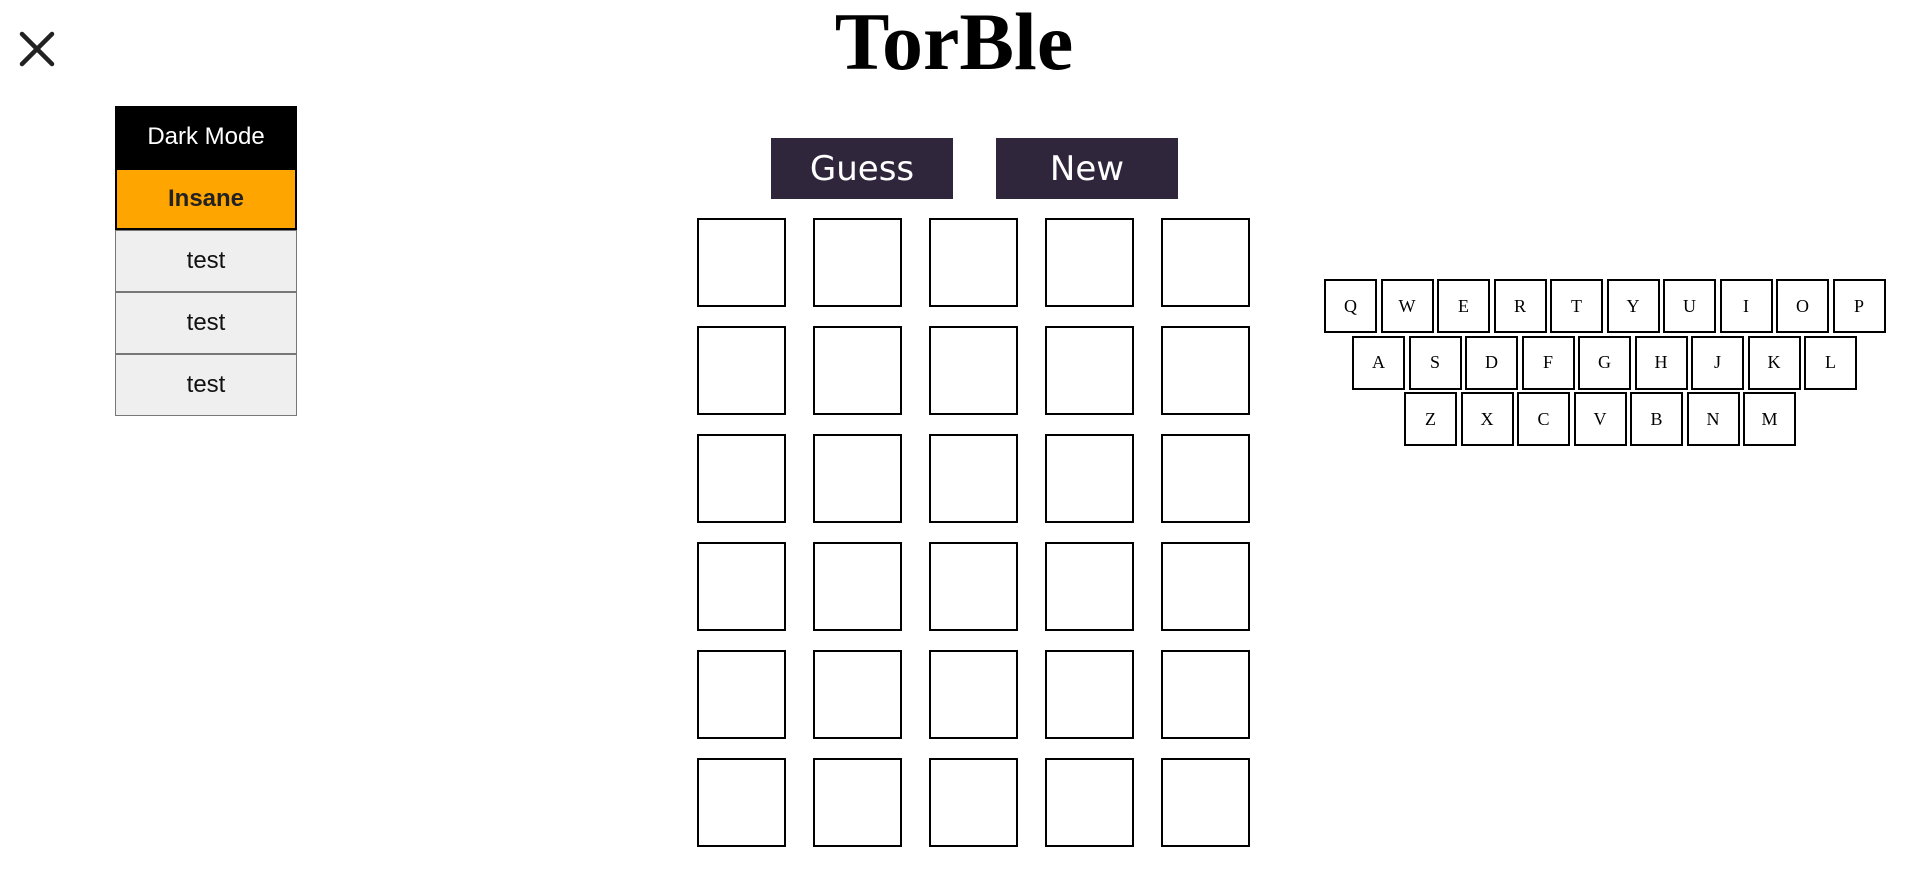  I want to click on insane-mode-button: Insane, so click(206, 199).